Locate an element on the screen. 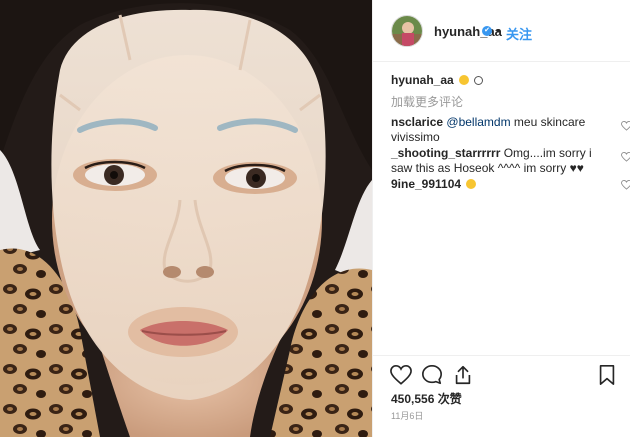  heart-outline-icon is located at coordinates (401, 375).